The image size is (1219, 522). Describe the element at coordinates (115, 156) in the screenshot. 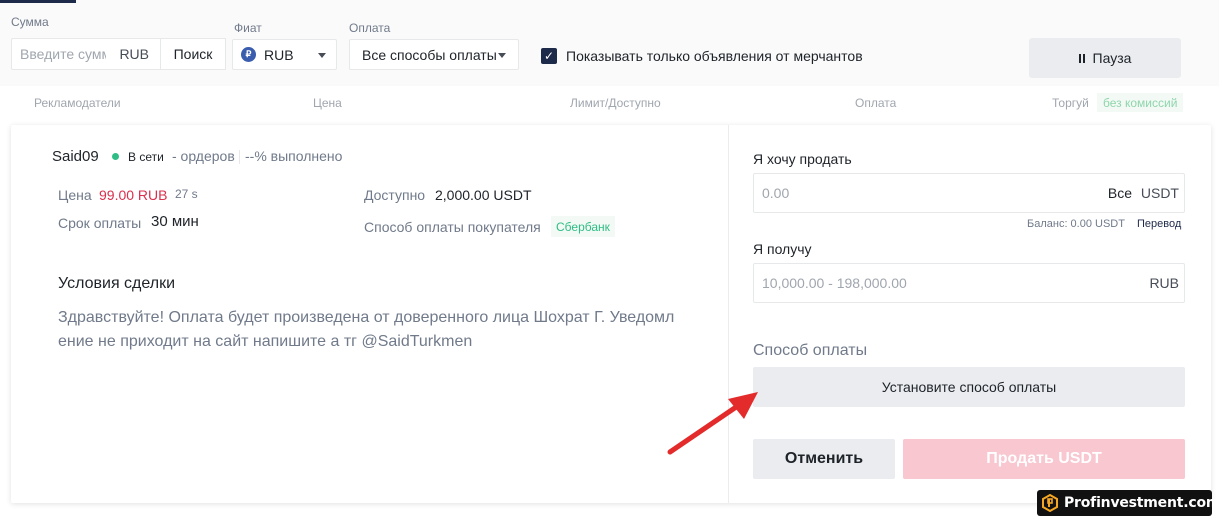

I see `online-status-icon` at that location.